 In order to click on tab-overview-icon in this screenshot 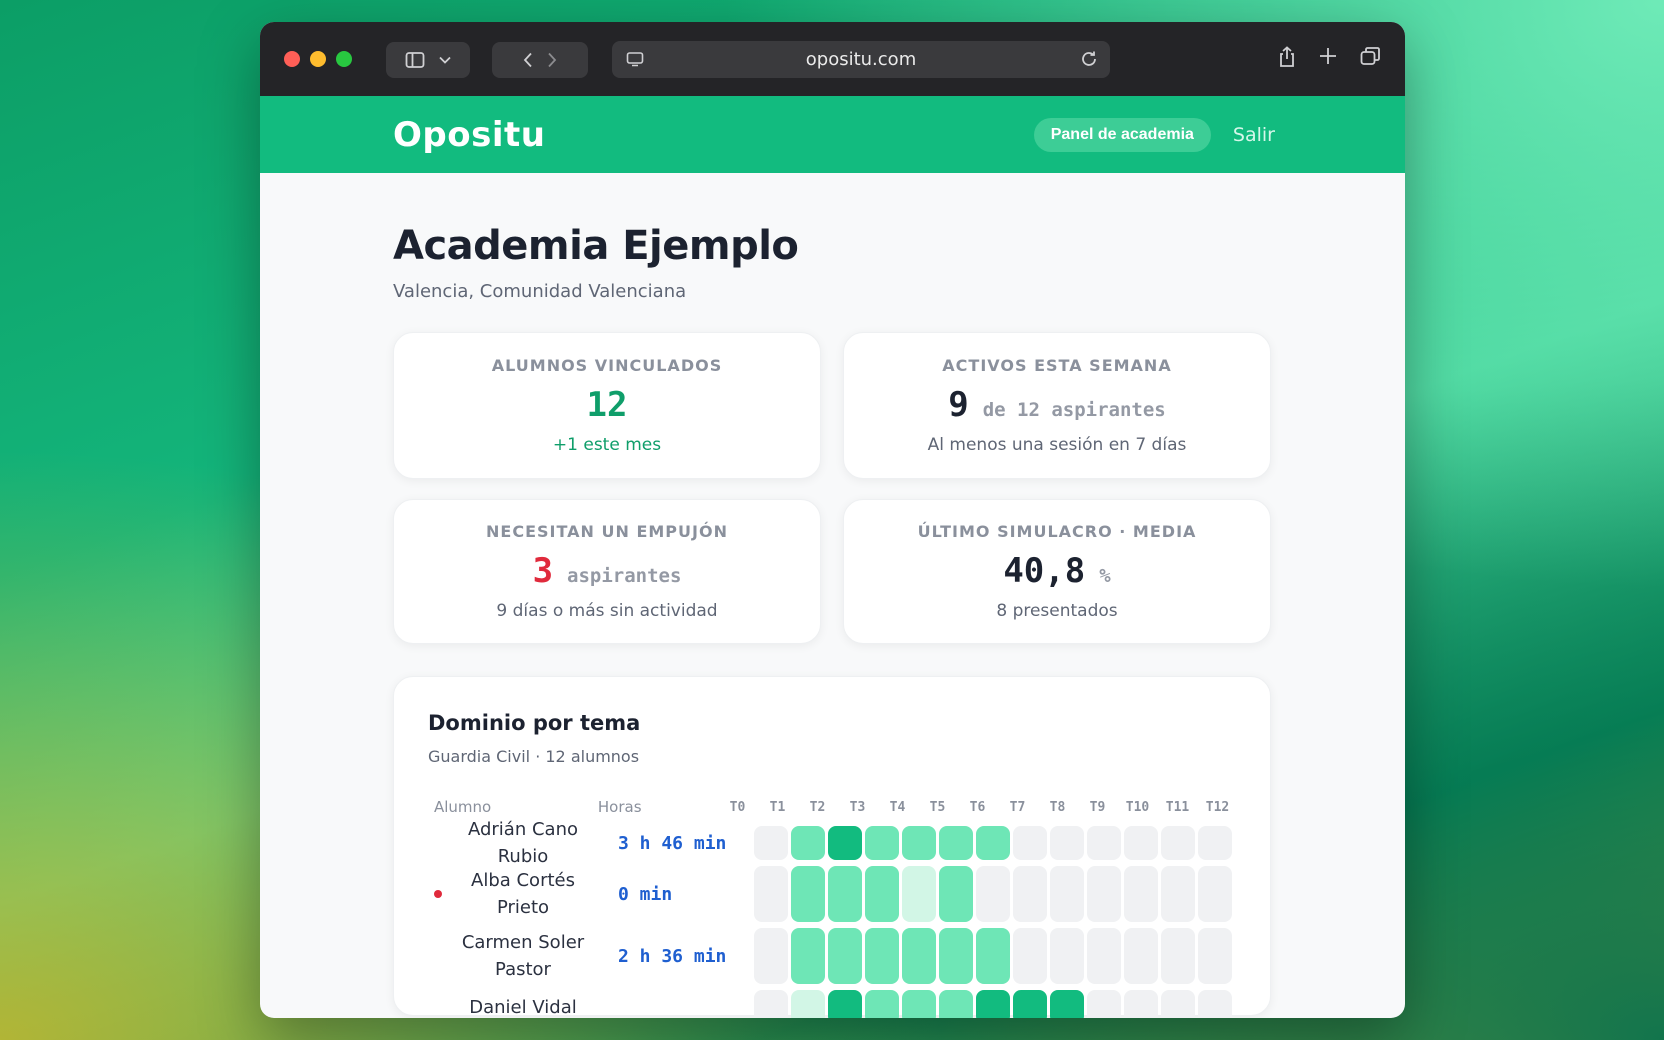, I will do `click(1370, 56)`.